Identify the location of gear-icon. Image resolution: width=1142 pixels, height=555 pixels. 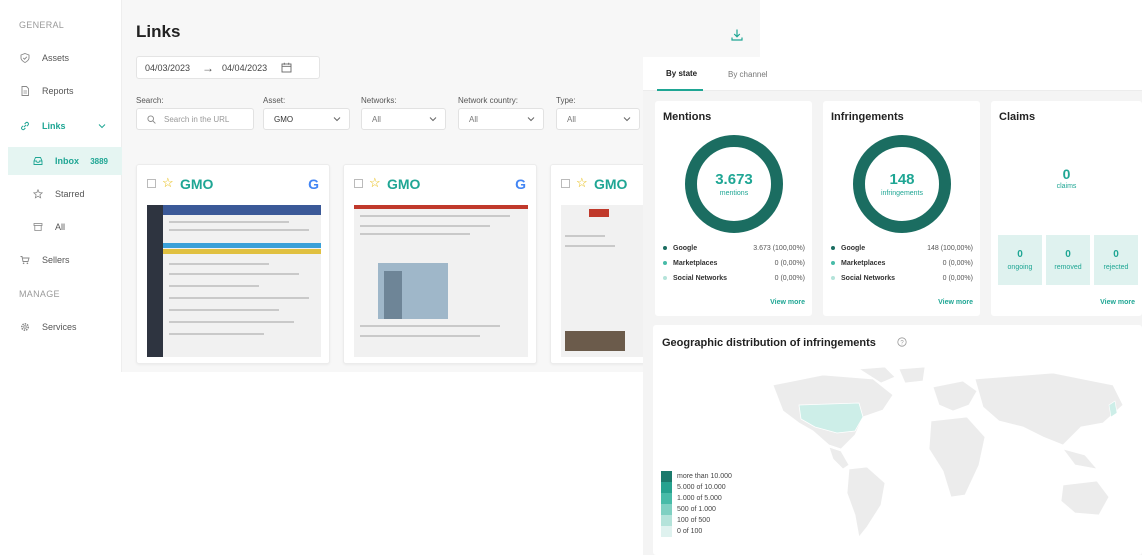
(25, 327).